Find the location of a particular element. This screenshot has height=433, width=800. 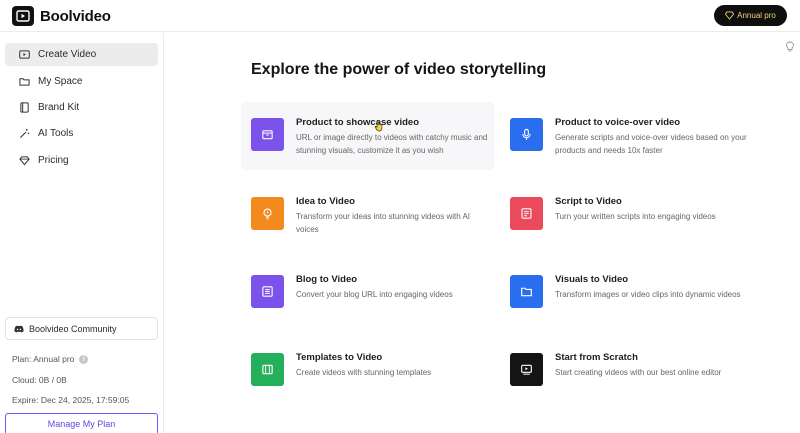

community-button: Boolvideo Community is located at coordinates (81, 328).